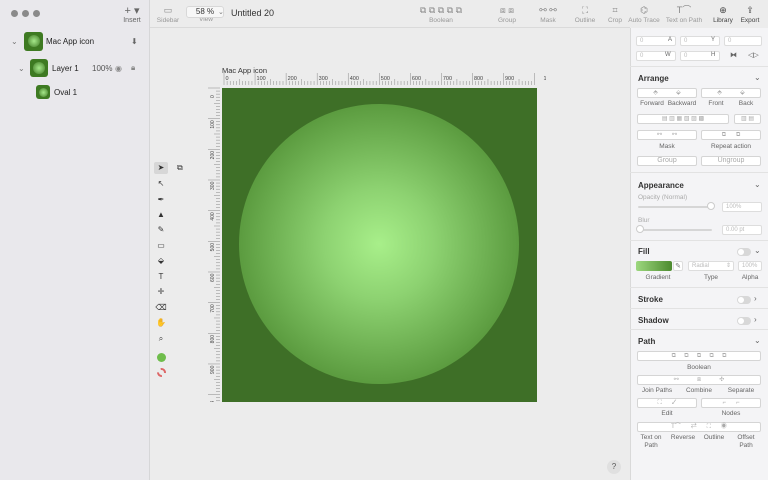 The image size is (768, 480). I want to click on appearance-section-title: Appearance, so click(661, 185).